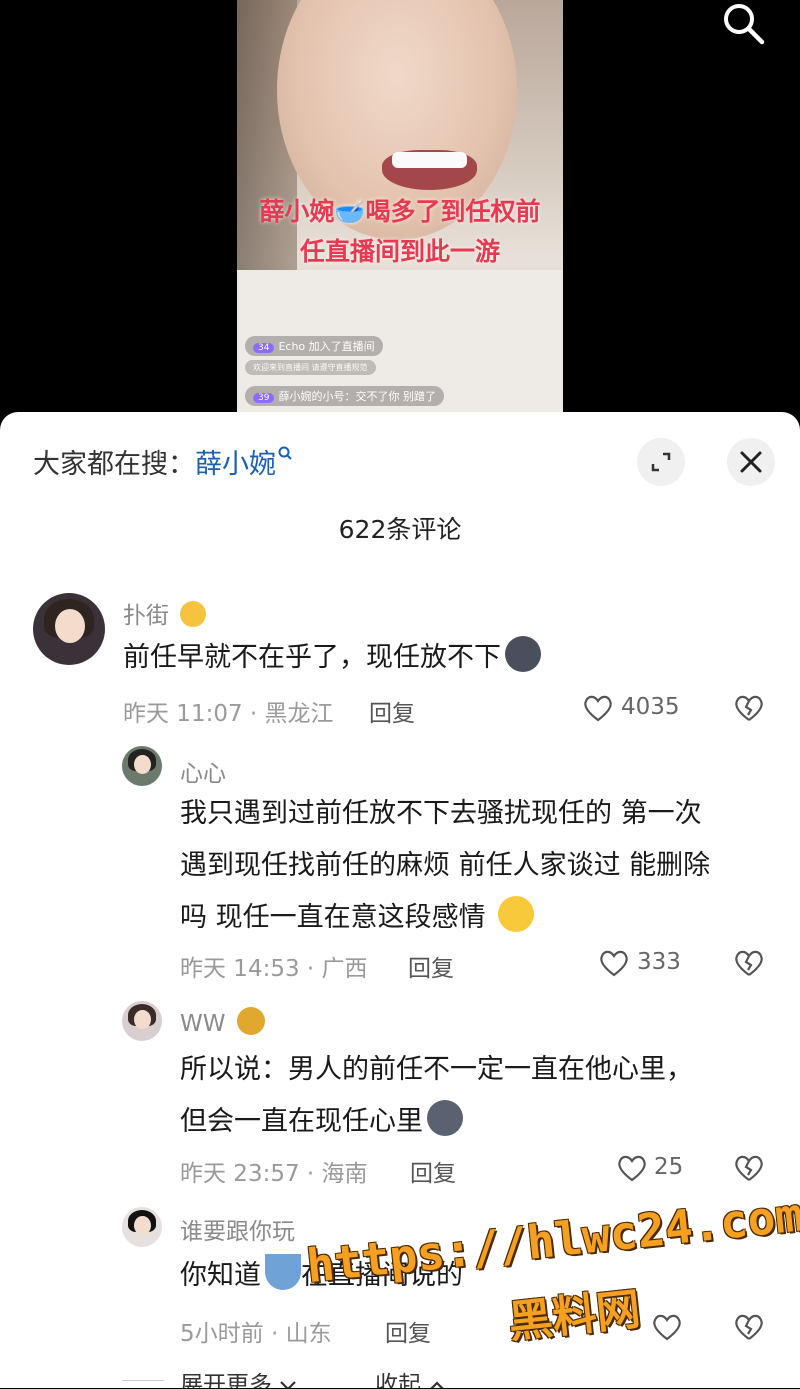  Describe the element at coordinates (650, 707) in the screenshot. I see `like-count: 4035` at that location.